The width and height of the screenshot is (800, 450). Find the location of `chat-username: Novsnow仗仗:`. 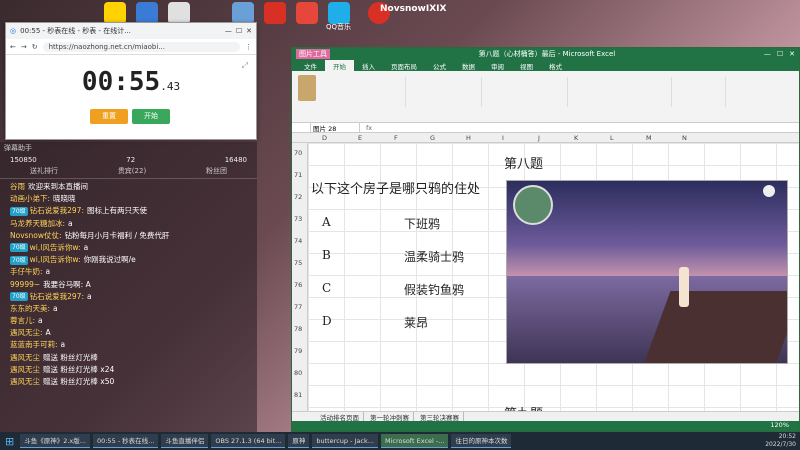

chat-username: Novsnow仗仗: is located at coordinates (36, 235).